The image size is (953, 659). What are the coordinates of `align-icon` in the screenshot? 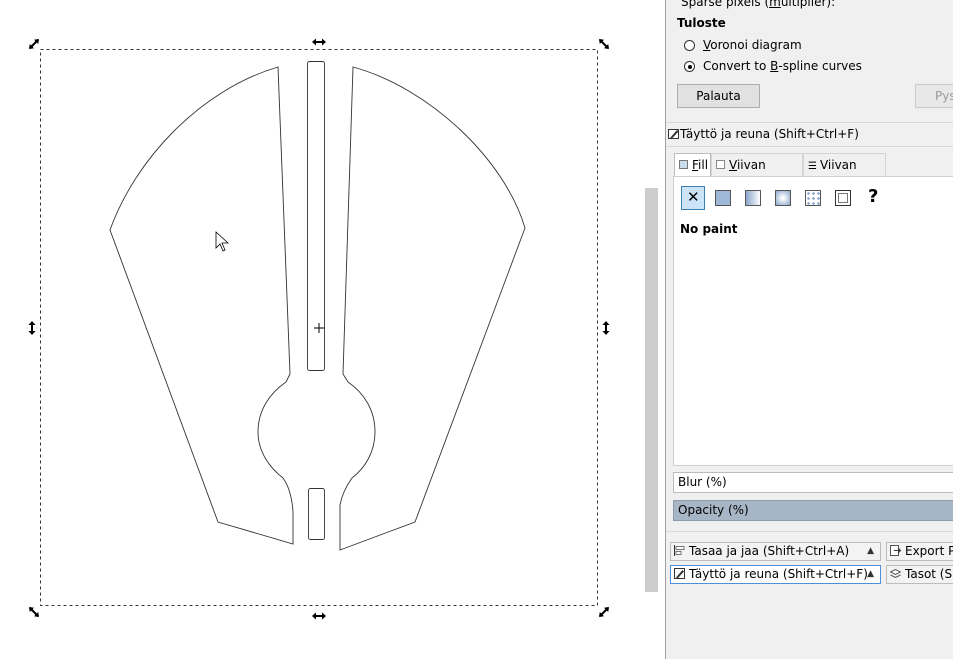 It's located at (679, 550).